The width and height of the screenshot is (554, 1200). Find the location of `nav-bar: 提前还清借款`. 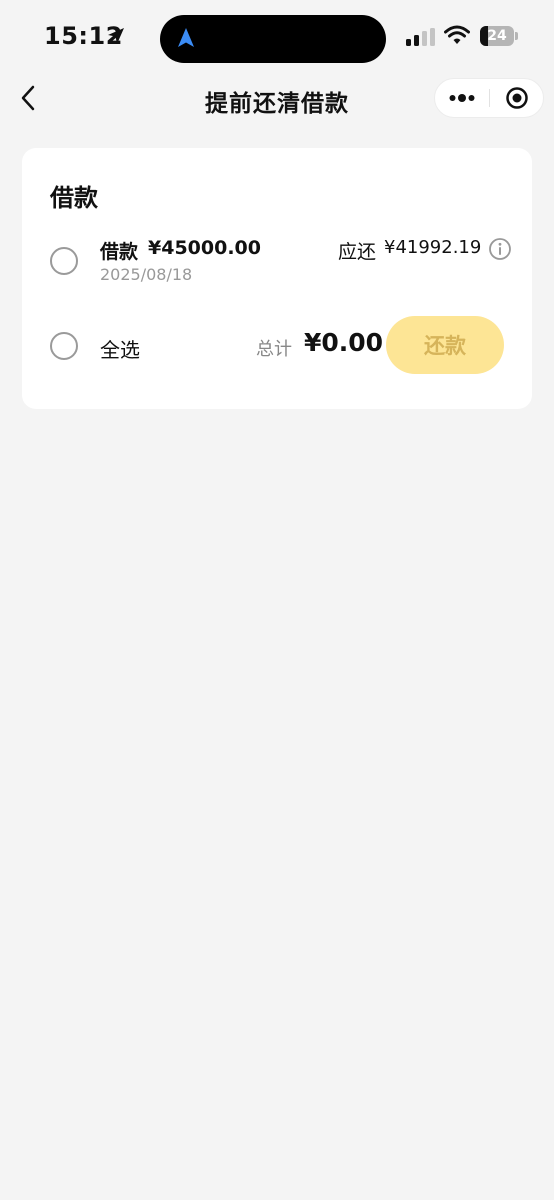

nav-bar: 提前还清借款 is located at coordinates (277, 98).